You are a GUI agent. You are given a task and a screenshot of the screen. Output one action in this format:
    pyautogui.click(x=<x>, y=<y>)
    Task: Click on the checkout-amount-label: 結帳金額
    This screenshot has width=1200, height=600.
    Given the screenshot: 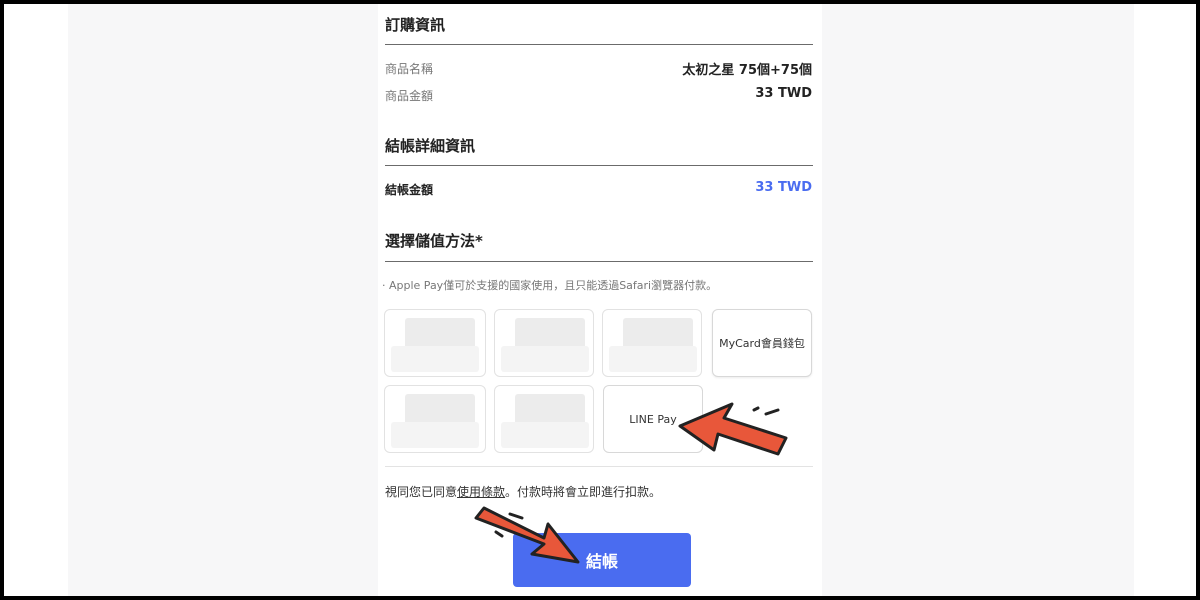 What is the action you would take?
    pyautogui.click(x=409, y=190)
    